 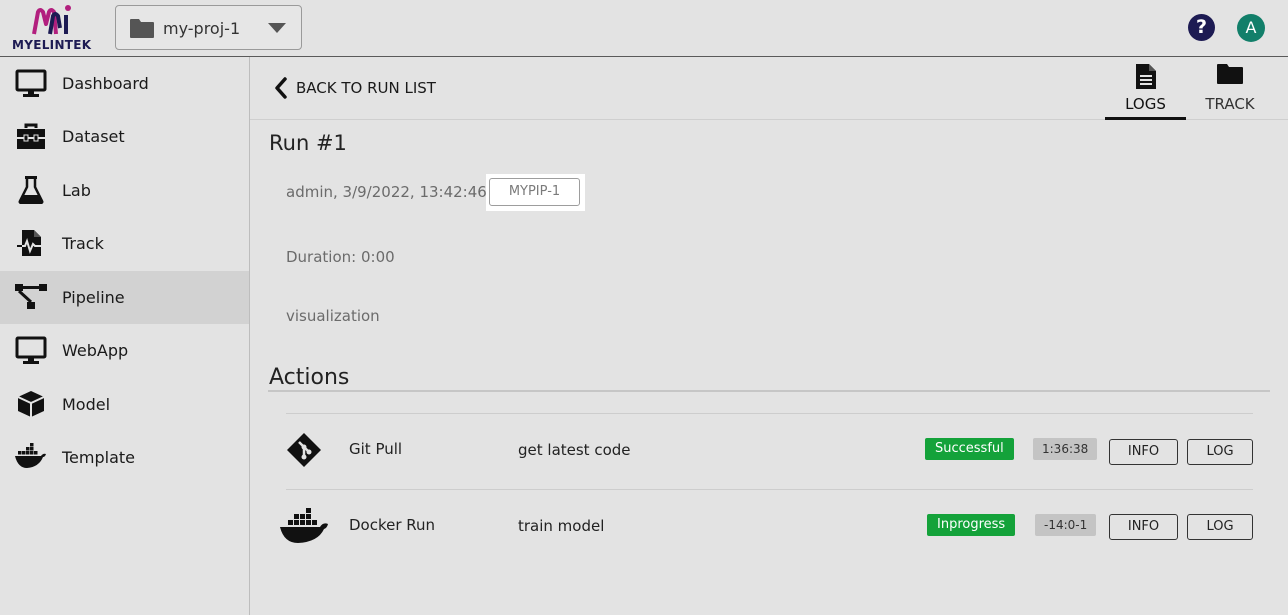 I want to click on sidebar-item-label: Pipeline, so click(x=93, y=297).